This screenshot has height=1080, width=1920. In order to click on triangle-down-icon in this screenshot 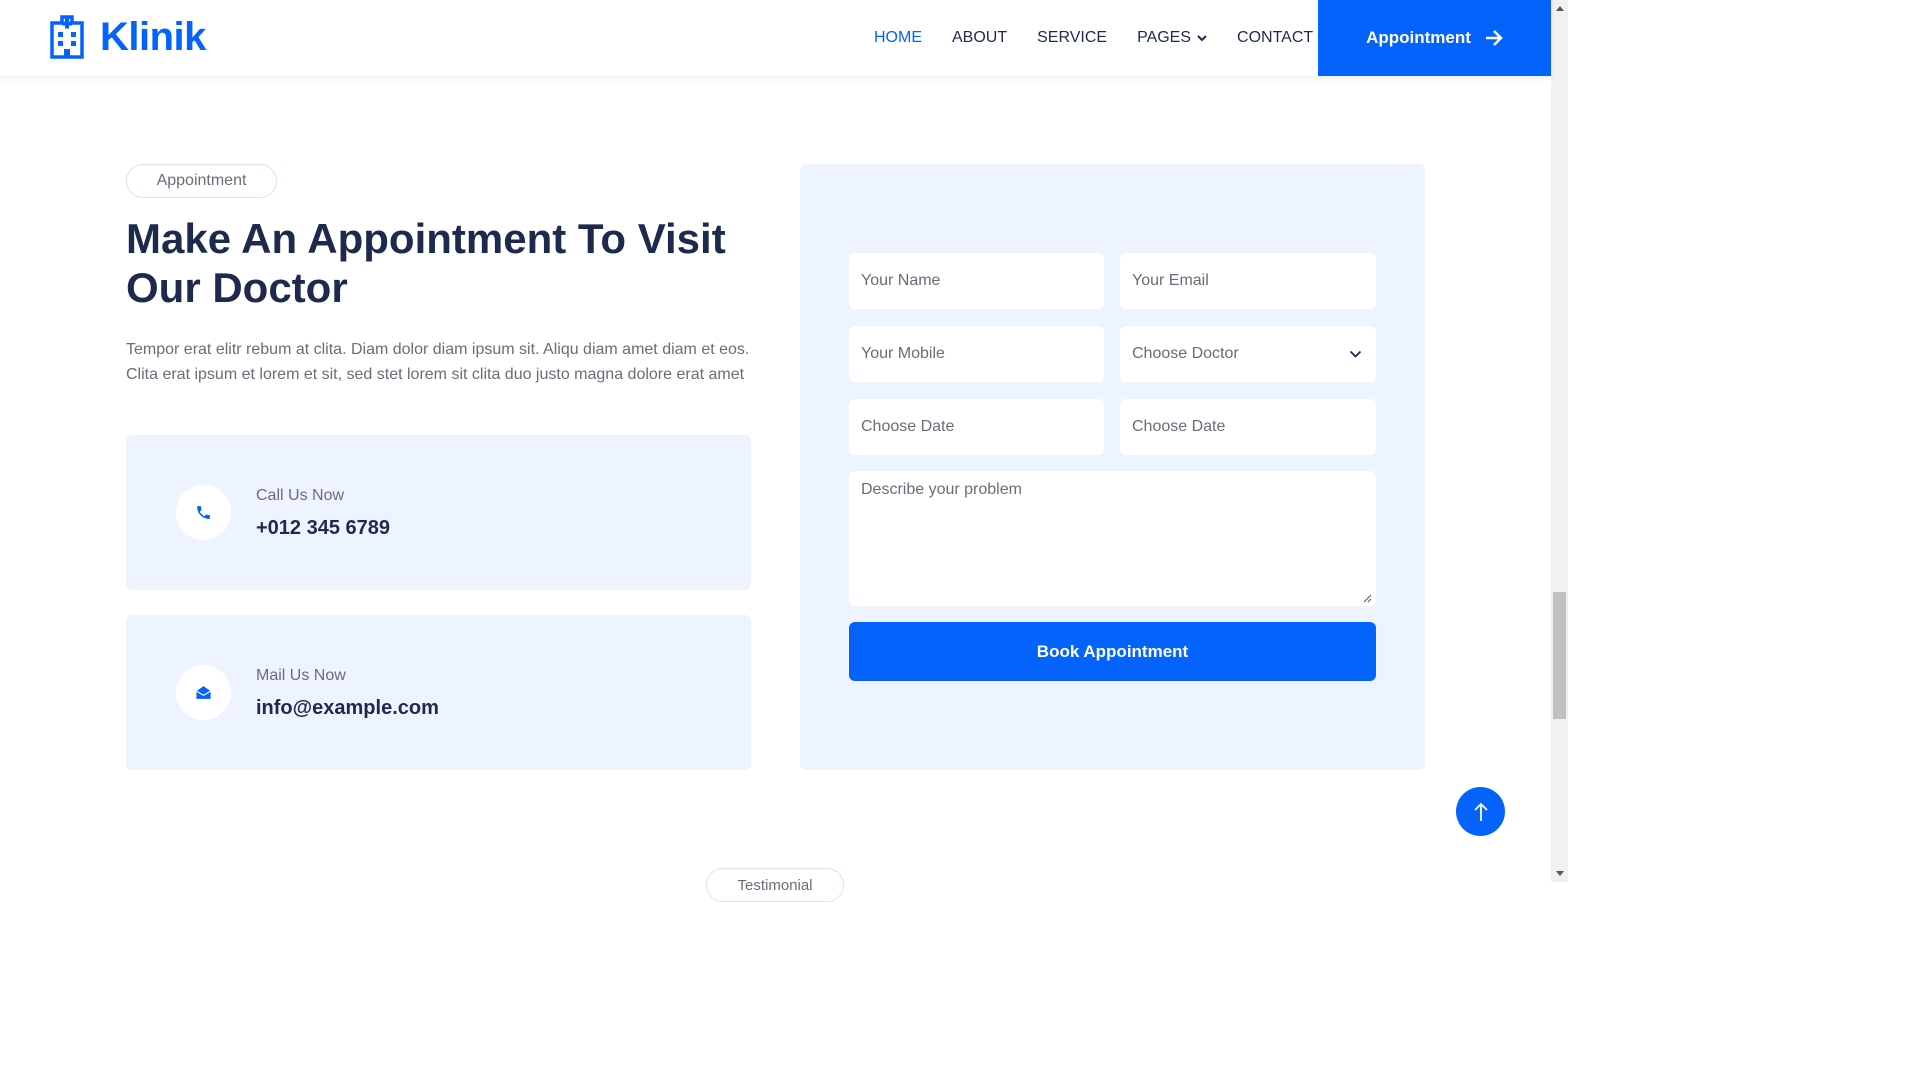, I will do `click(1559, 873)`.